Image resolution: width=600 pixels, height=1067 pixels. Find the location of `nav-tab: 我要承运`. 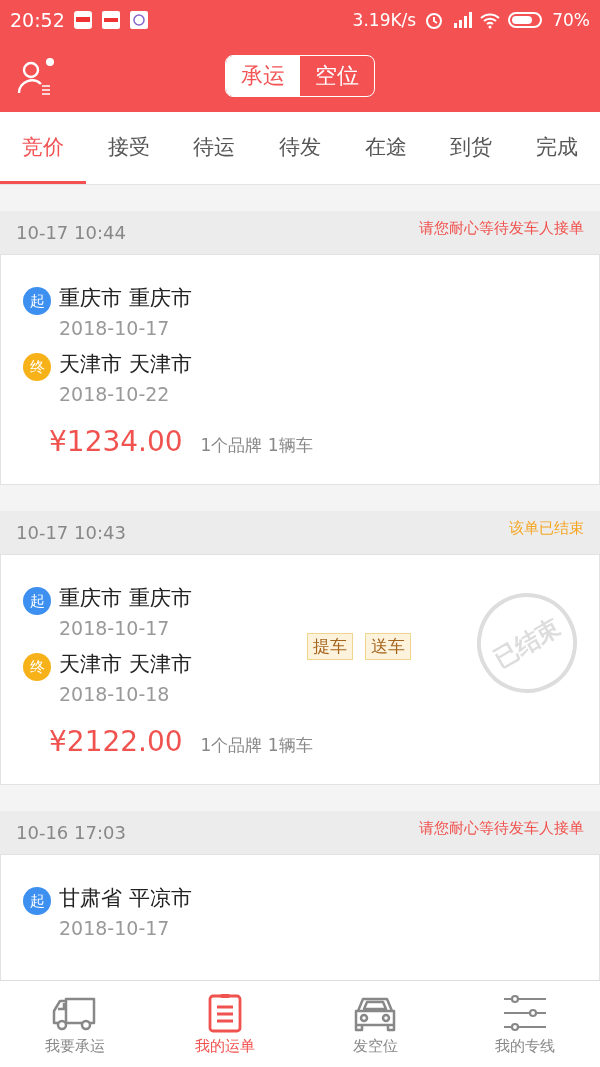

nav-tab: 我要承运 is located at coordinates (75, 1024).